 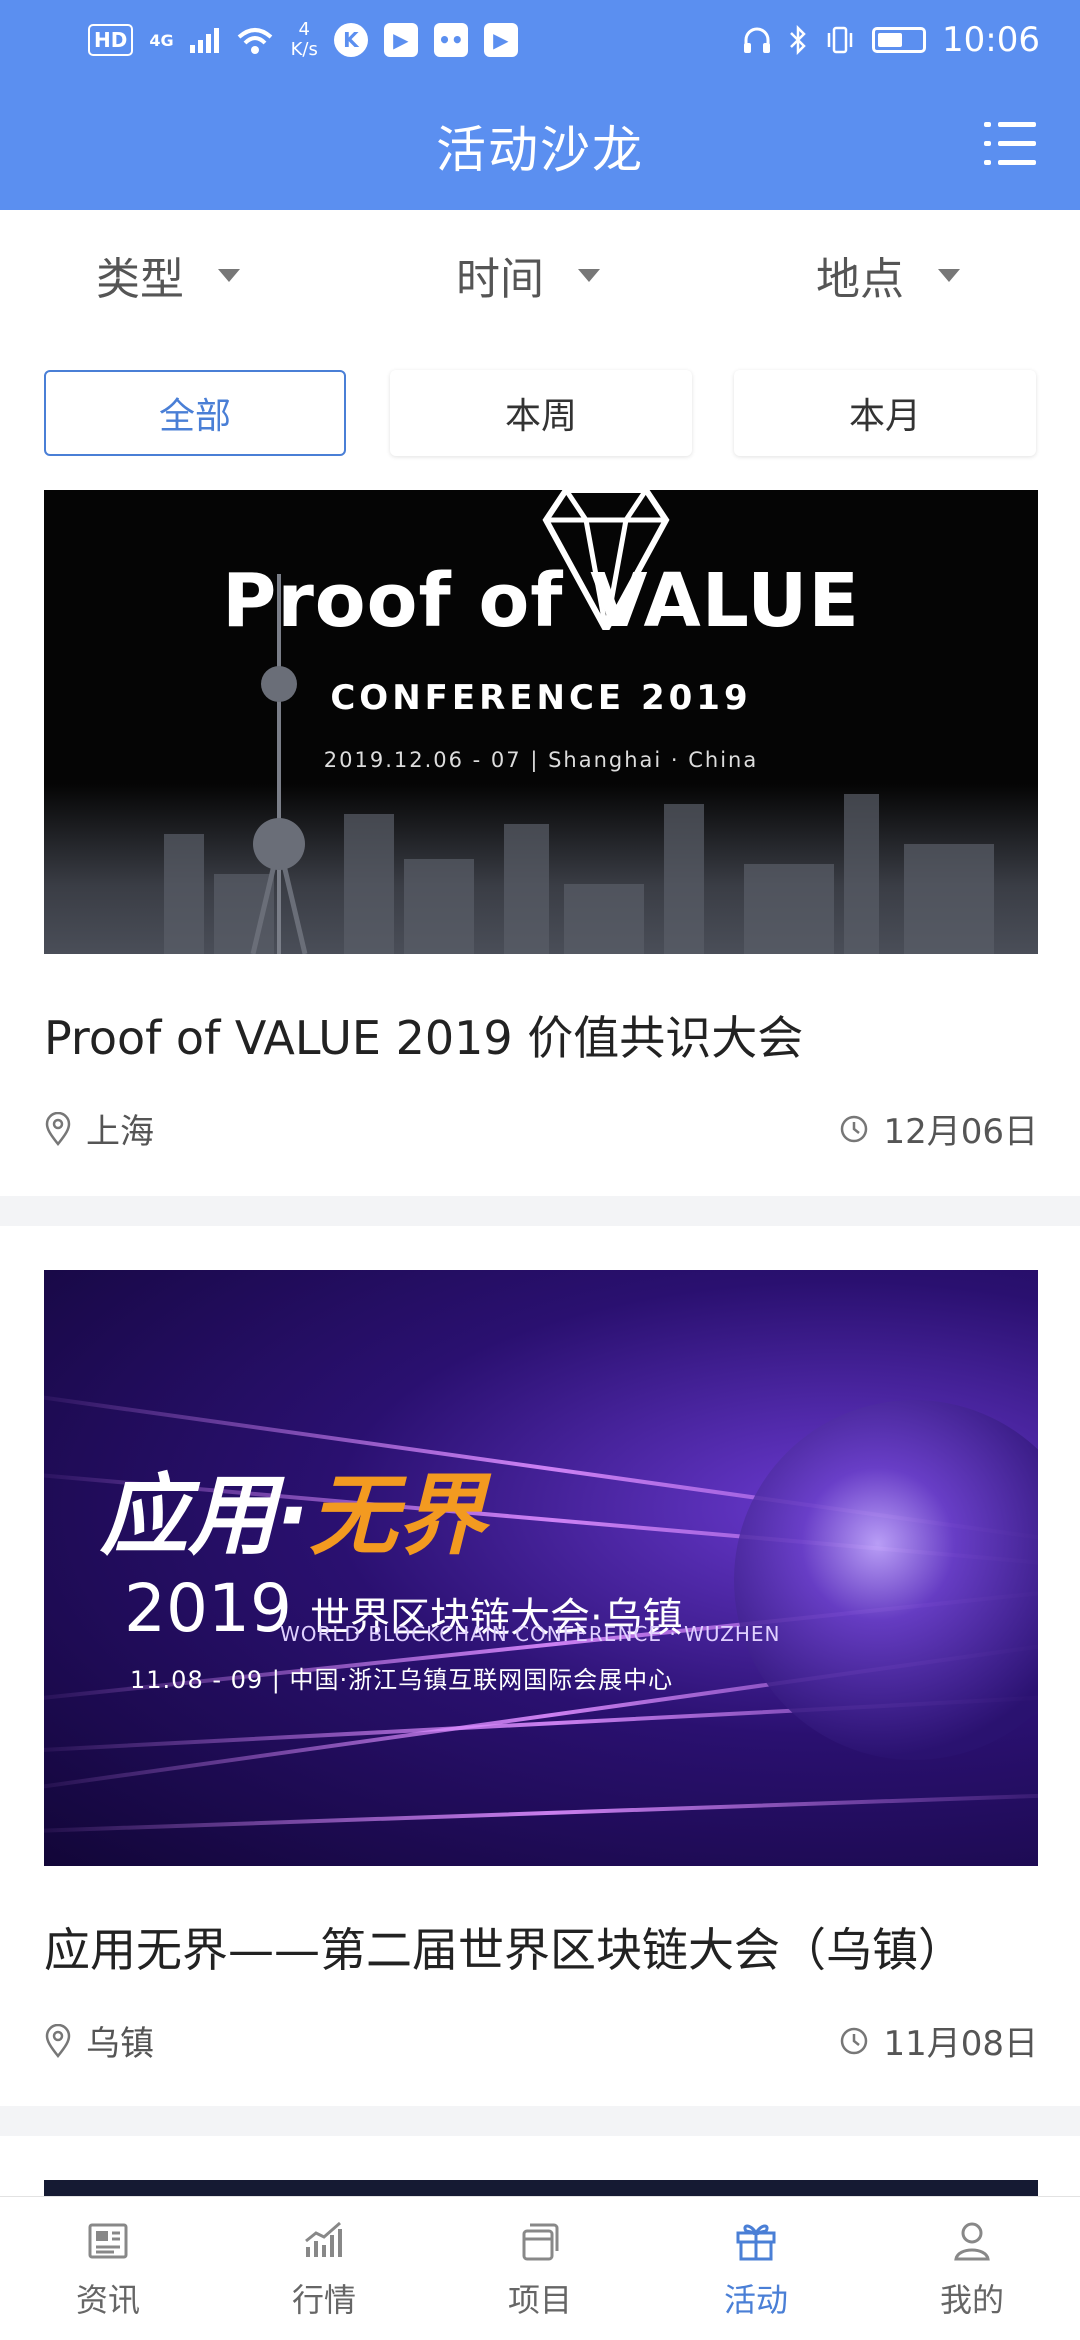 What do you see at coordinates (108, 2240) in the screenshot?
I see `newspaper-icon` at bounding box center [108, 2240].